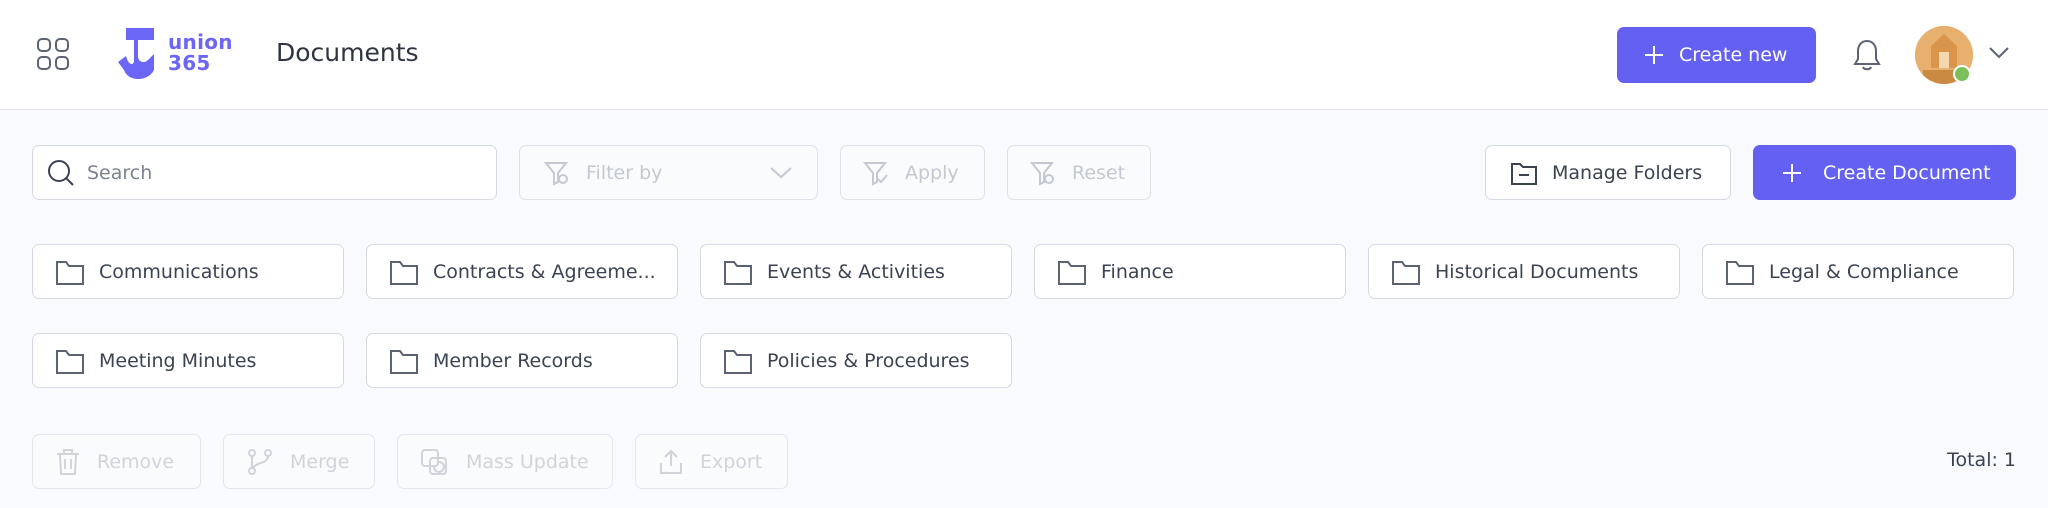 Image resolution: width=2048 pixels, height=508 pixels. What do you see at coordinates (513, 360) in the screenshot?
I see `folder-label: Member Records` at bounding box center [513, 360].